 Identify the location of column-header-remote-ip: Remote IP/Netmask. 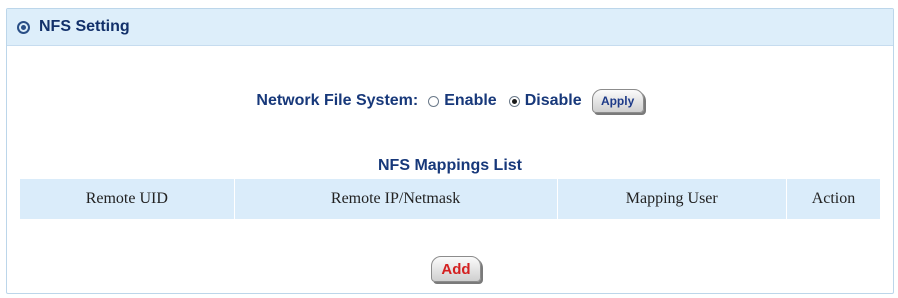
(395, 199).